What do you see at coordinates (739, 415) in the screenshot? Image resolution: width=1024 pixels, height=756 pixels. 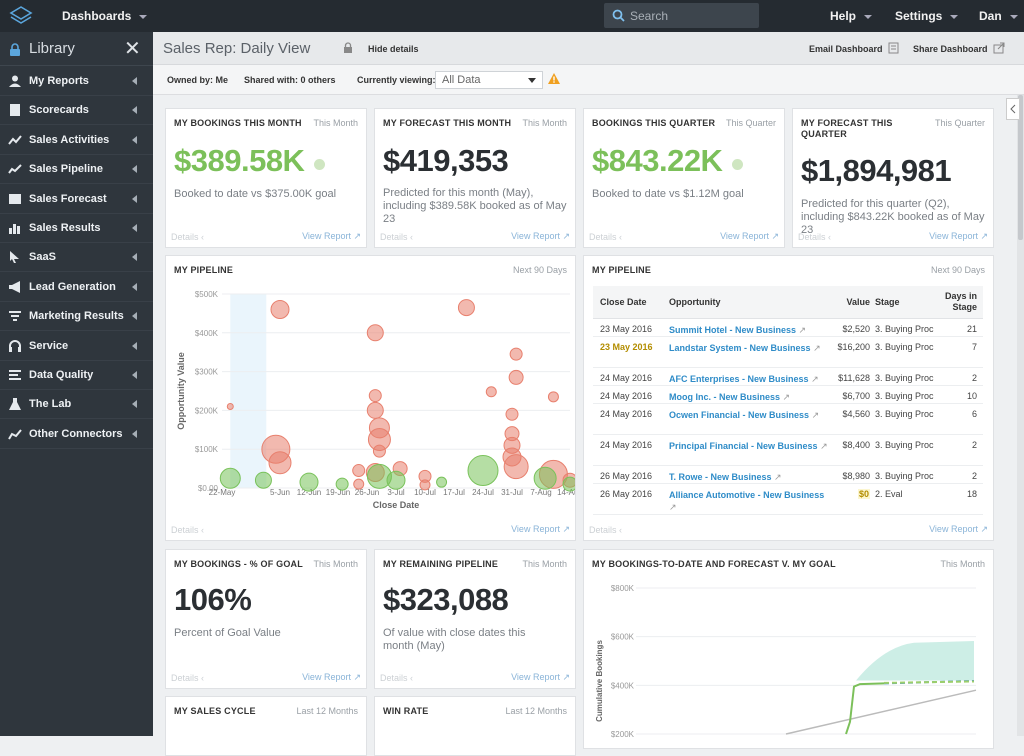 I see `opportunity-link: Ocwen Financial - New Business` at bounding box center [739, 415].